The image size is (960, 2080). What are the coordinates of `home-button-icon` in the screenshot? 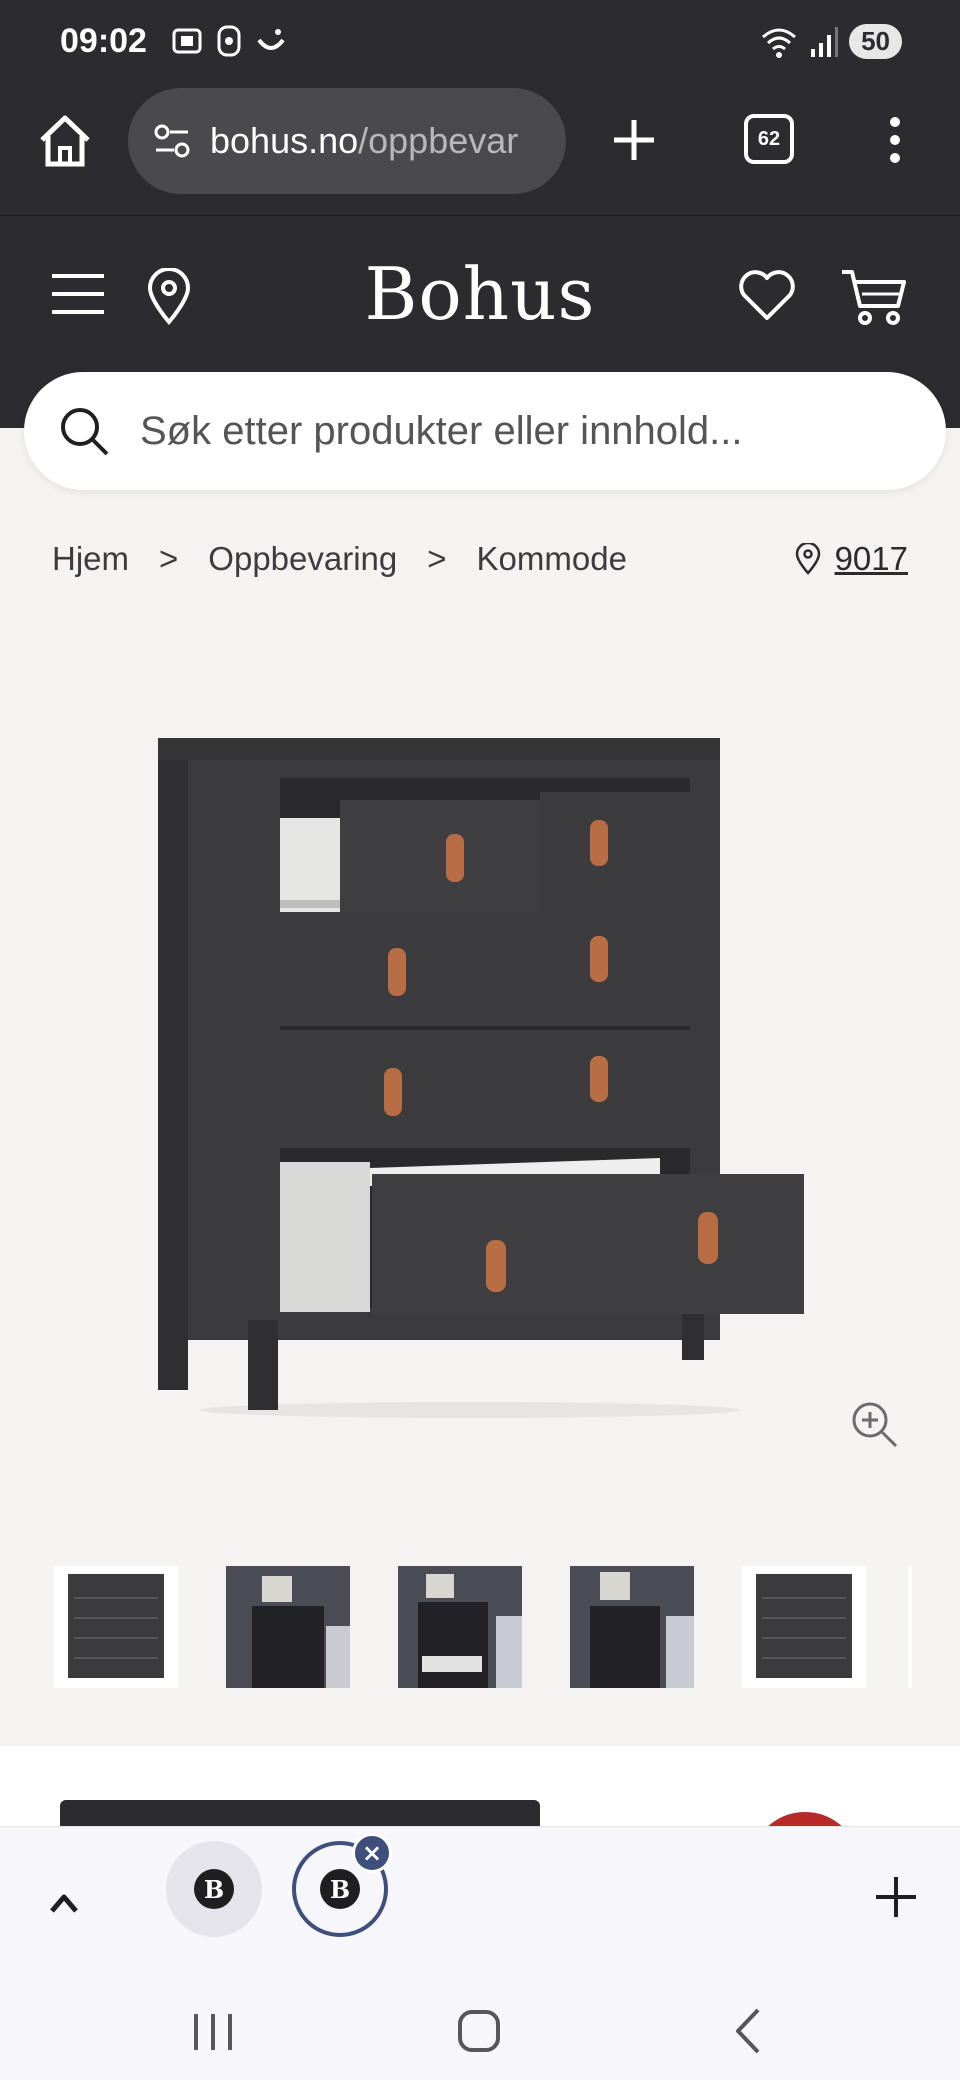 It's located at (479, 2031).